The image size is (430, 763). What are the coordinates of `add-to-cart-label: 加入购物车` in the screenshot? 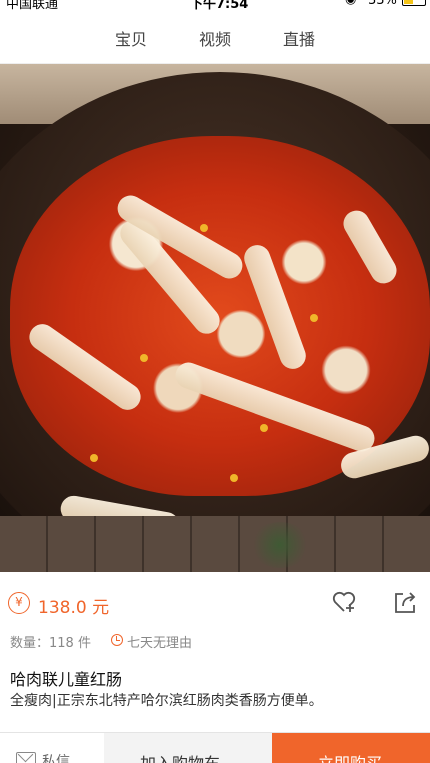 It's located at (180, 756).